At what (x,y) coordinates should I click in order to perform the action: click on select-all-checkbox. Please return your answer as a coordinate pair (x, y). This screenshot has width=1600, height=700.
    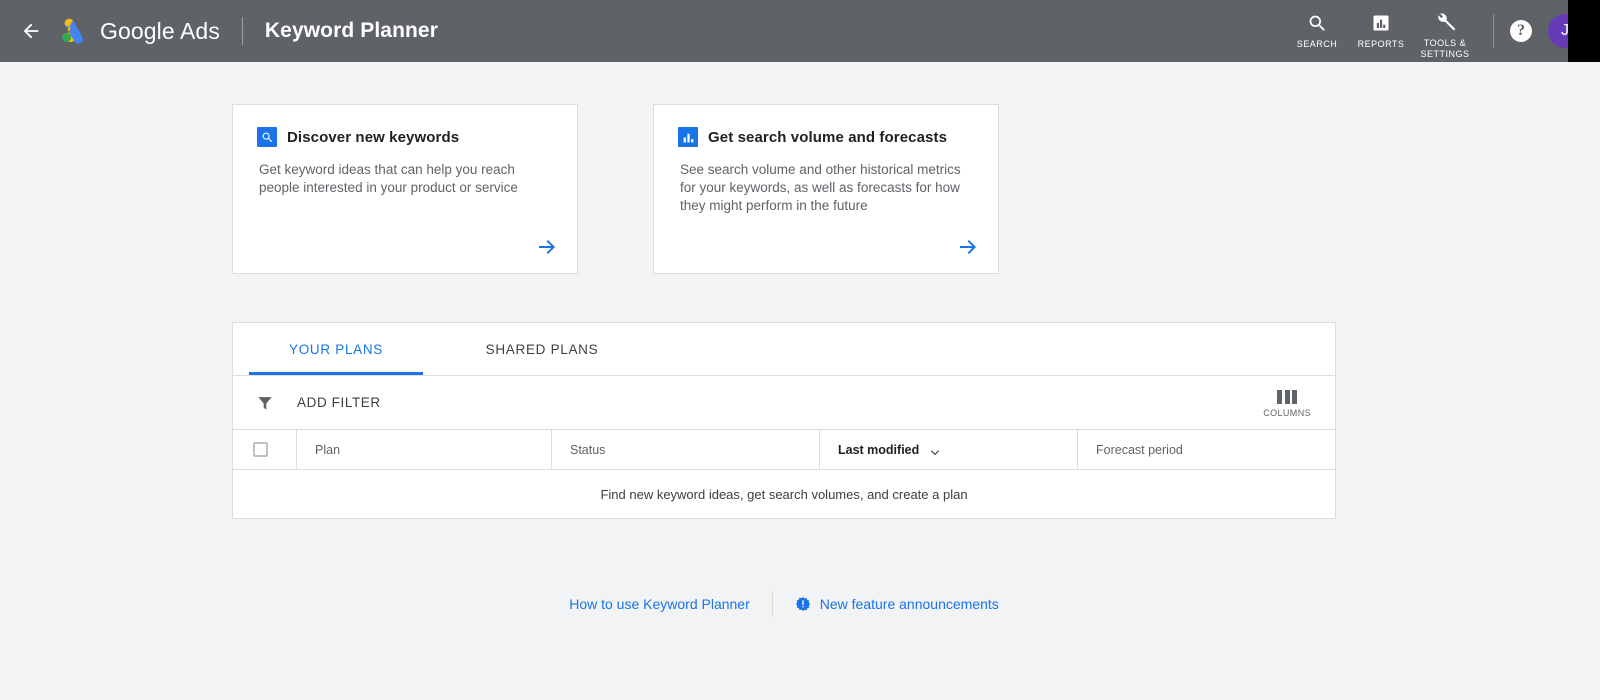
    Looking at the image, I should click on (260, 449).